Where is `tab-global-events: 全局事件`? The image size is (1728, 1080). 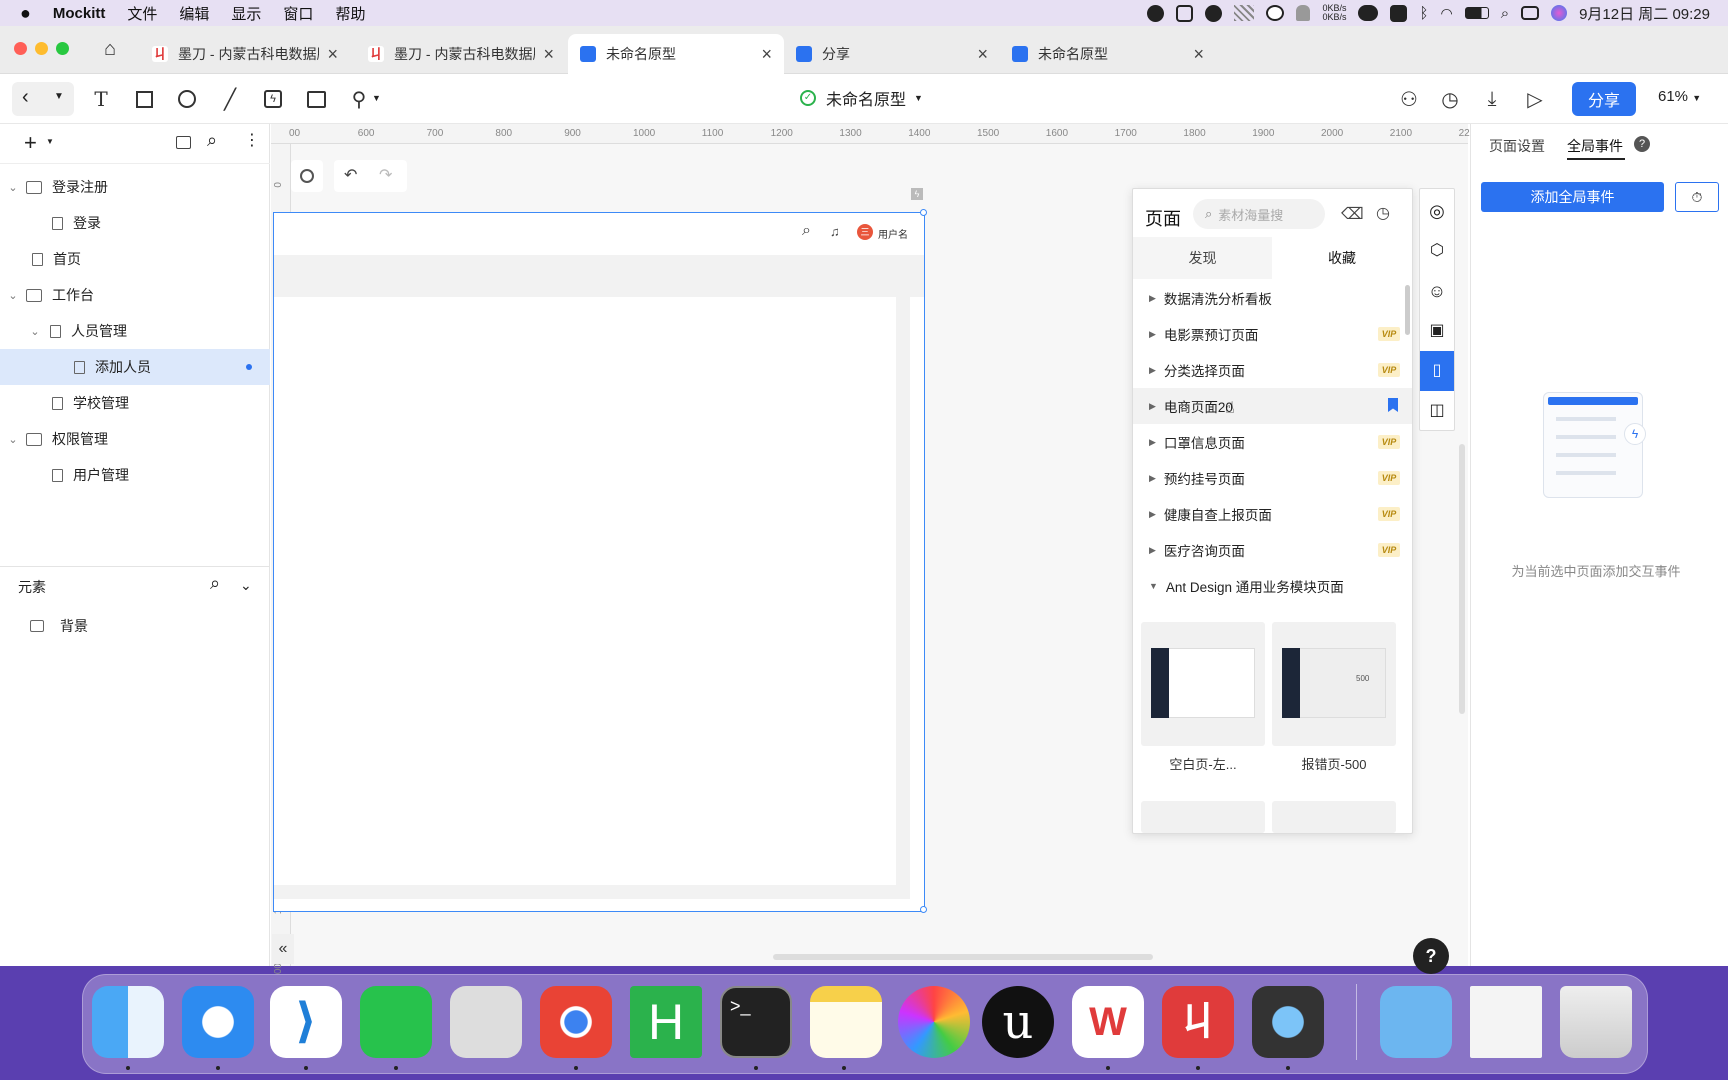 tab-global-events: 全局事件 is located at coordinates (1595, 146).